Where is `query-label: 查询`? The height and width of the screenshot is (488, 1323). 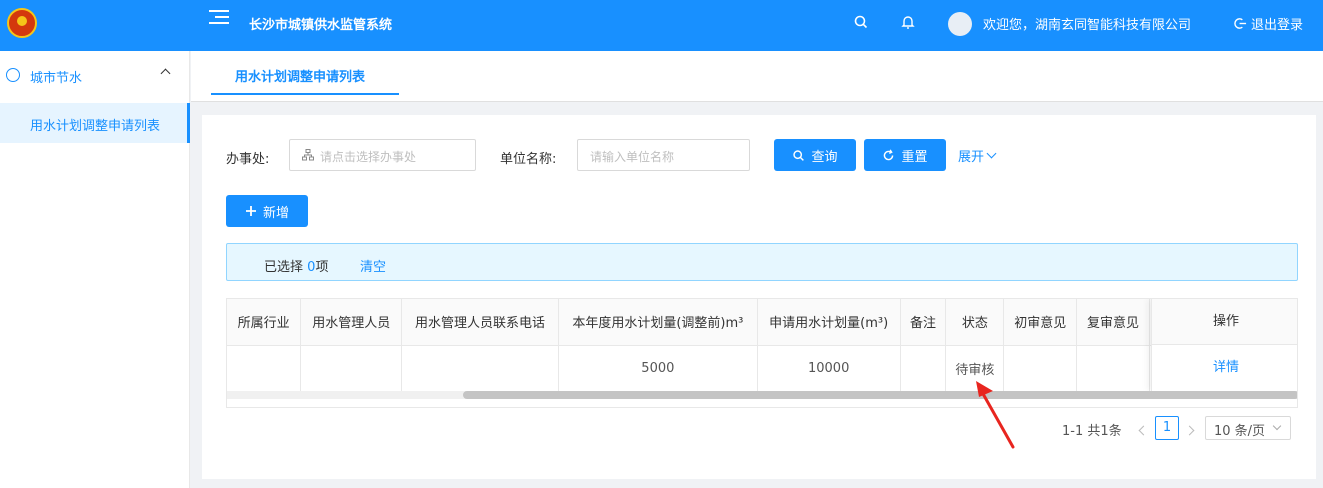
query-label: 查询 is located at coordinates (824, 157).